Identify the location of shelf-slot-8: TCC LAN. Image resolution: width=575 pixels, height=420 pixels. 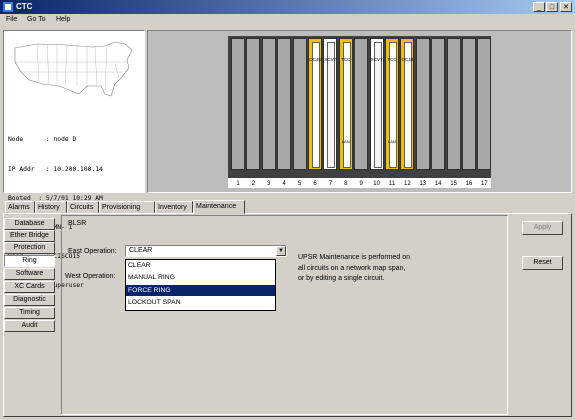
(345, 104).